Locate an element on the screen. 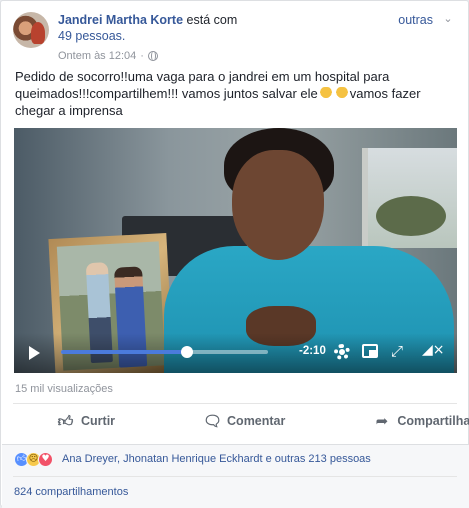 This screenshot has width=469, height=508. gear-icon is located at coordinates (342, 352).